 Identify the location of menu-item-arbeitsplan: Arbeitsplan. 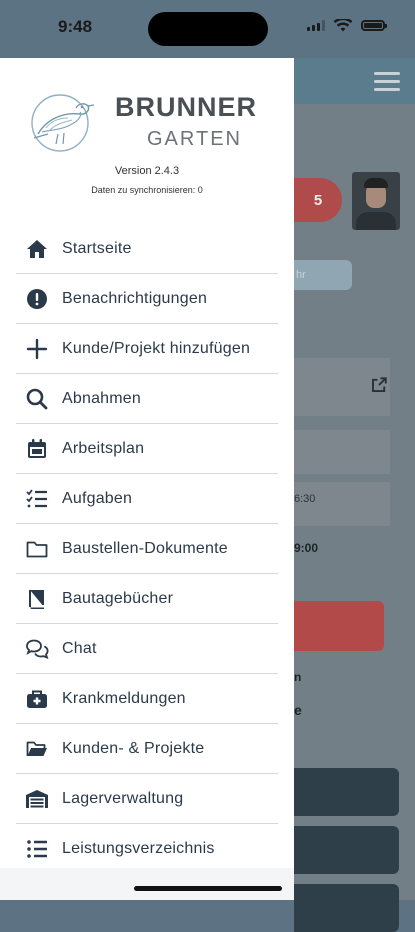
(147, 449).